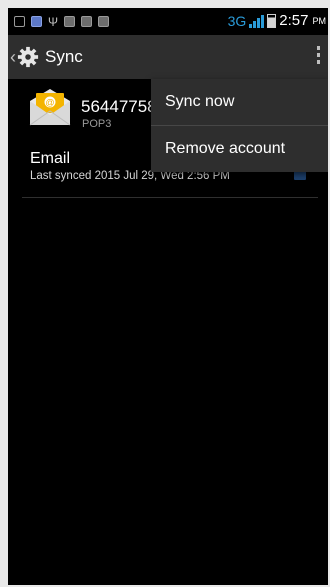 The image size is (330, 587). What do you see at coordinates (50, 158) in the screenshot?
I see `sync-item-title: Email` at bounding box center [50, 158].